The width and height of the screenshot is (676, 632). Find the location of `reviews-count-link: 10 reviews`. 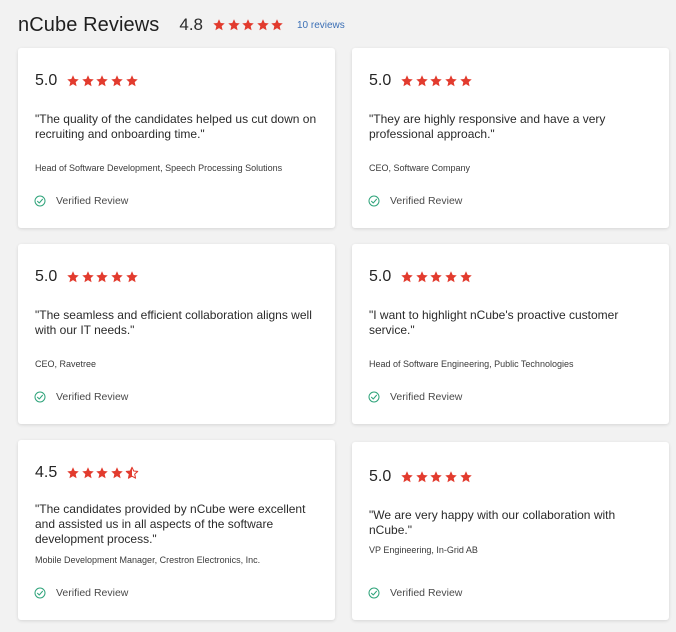

reviews-count-link: 10 reviews is located at coordinates (321, 25).